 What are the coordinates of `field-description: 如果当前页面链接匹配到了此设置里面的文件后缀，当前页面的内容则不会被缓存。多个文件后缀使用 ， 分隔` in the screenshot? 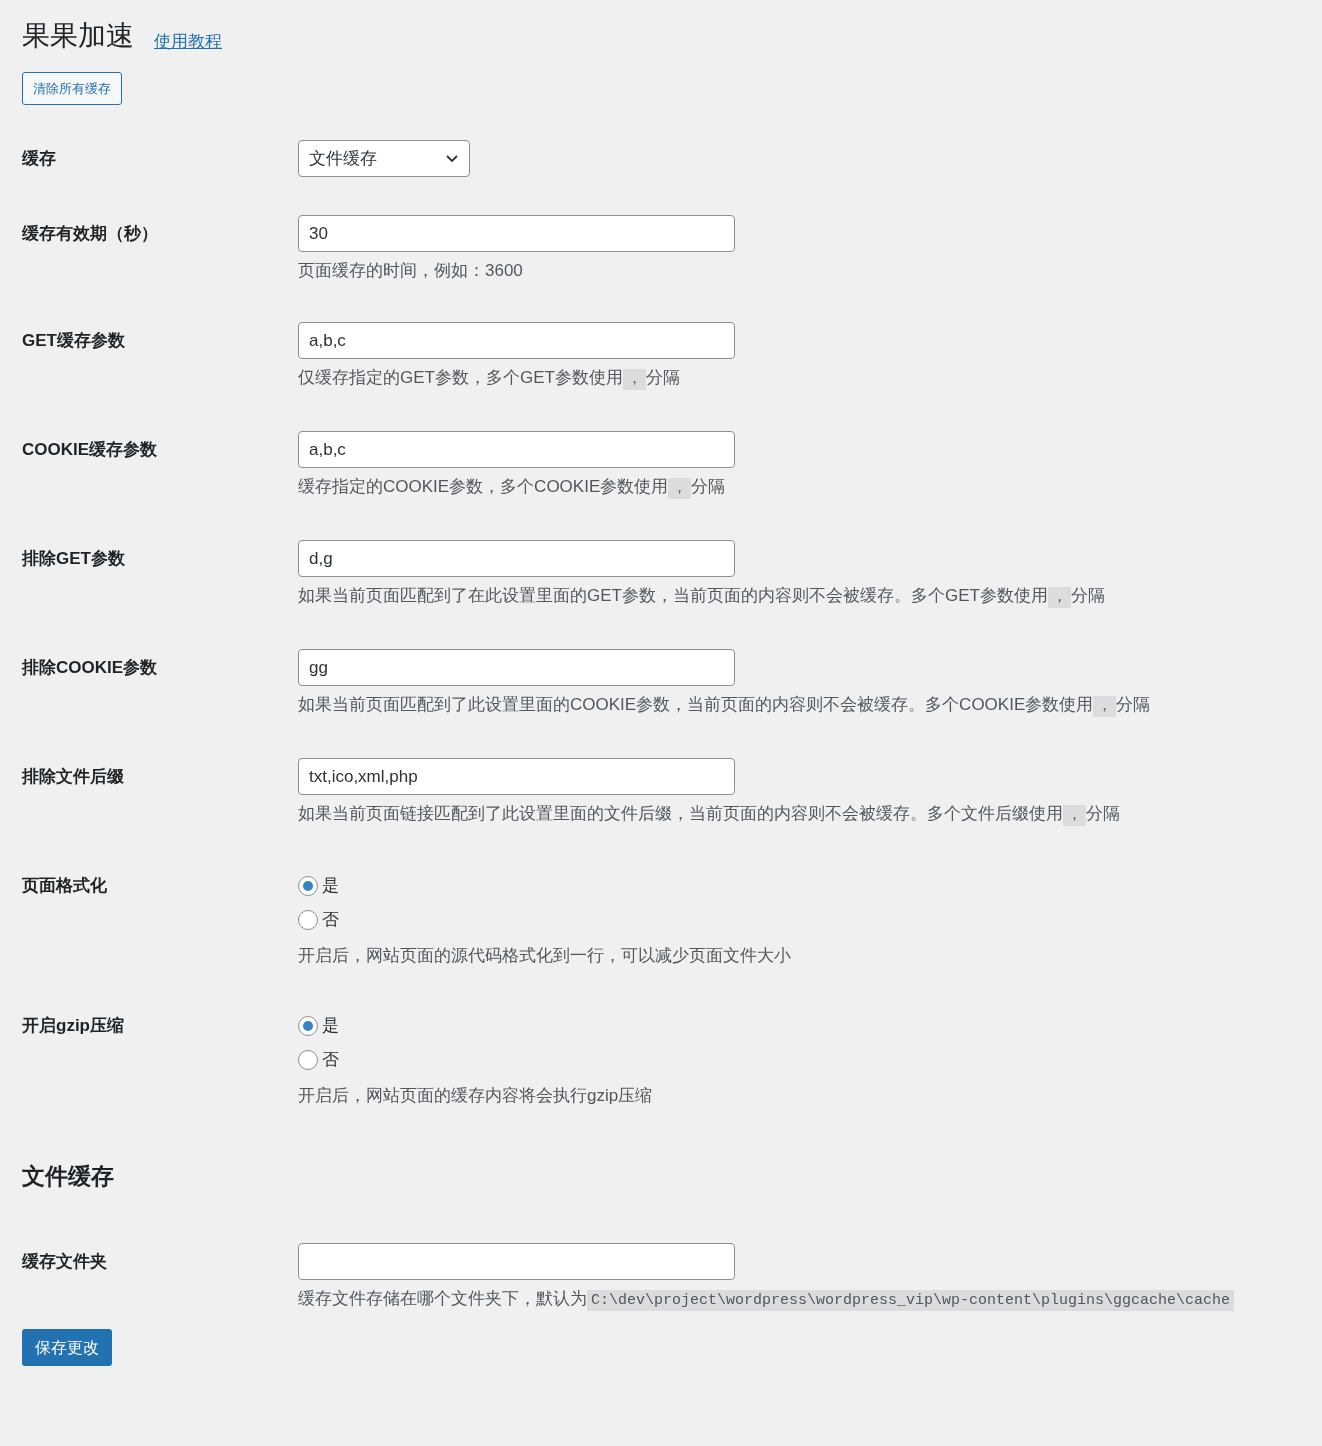 It's located at (709, 815).